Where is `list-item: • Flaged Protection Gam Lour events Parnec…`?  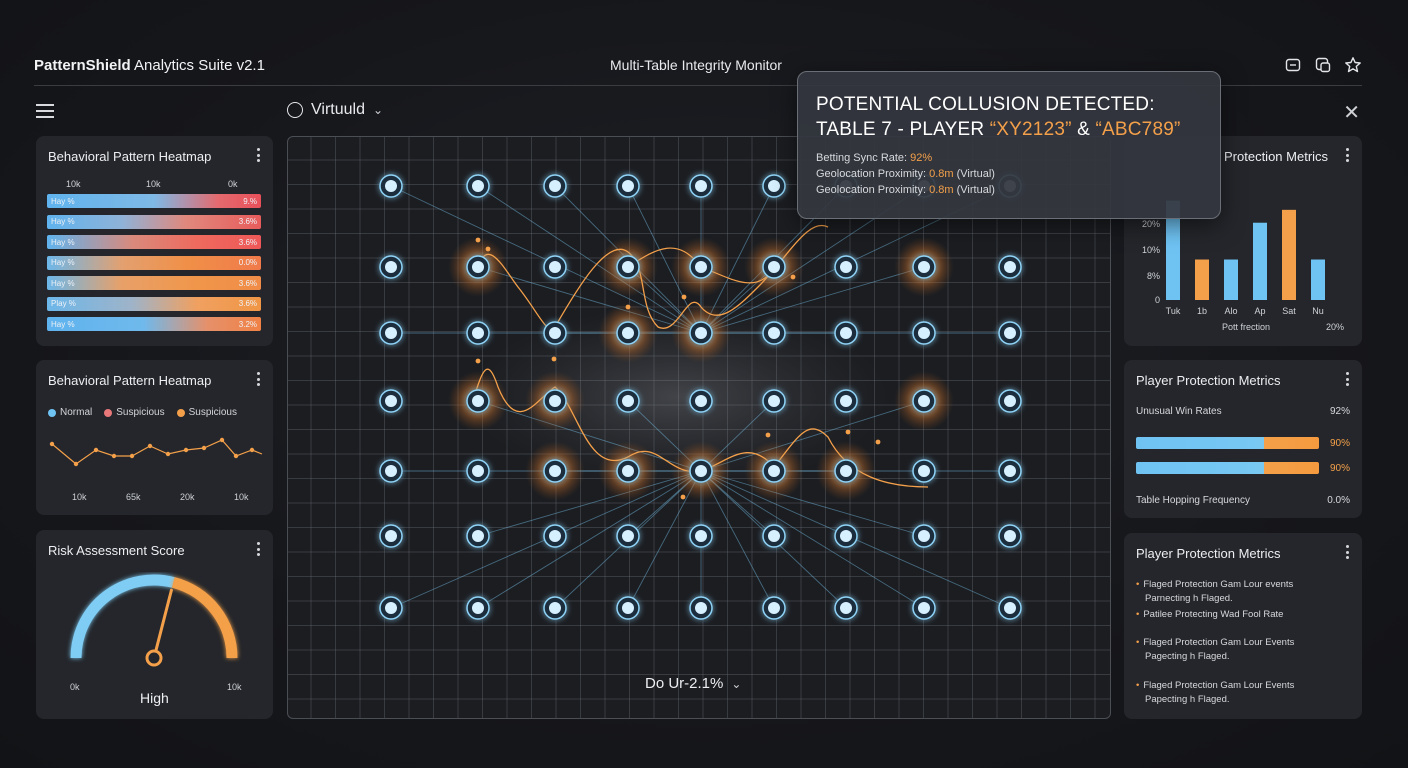 list-item: • Flaged Protection Gam Lour events Parnec… is located at coordinates (1214, 592).